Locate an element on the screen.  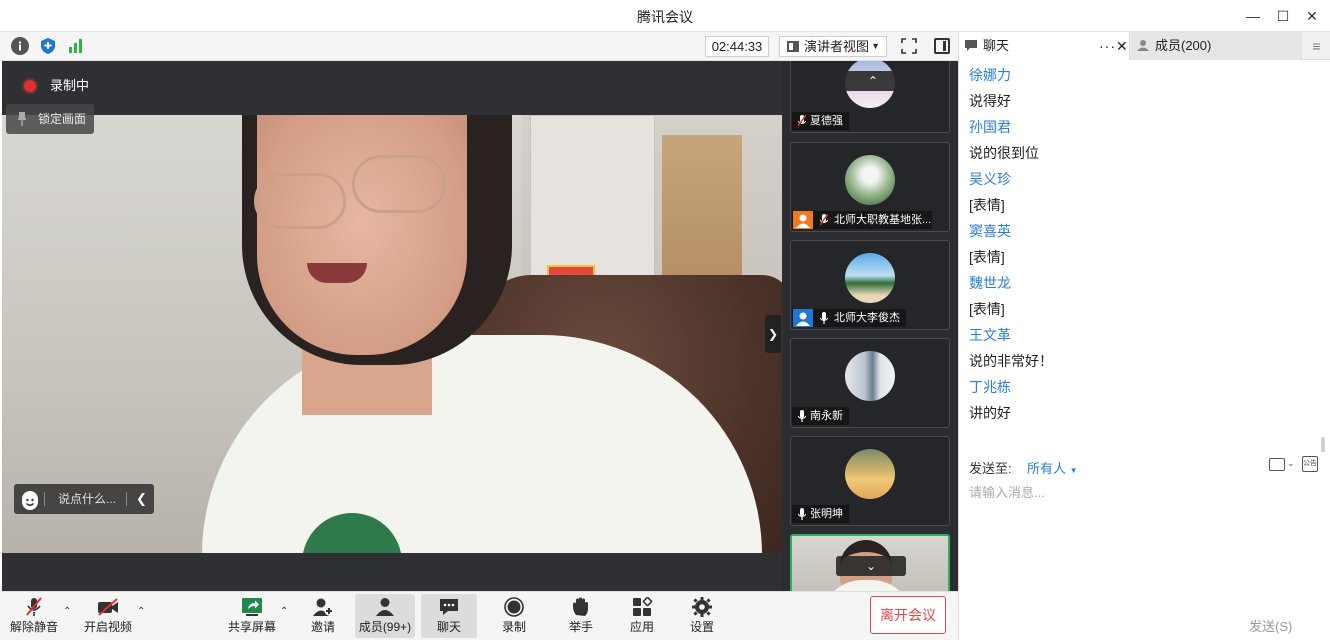
message-sender: 丁兆栋 is located at coordinates (990, 387).